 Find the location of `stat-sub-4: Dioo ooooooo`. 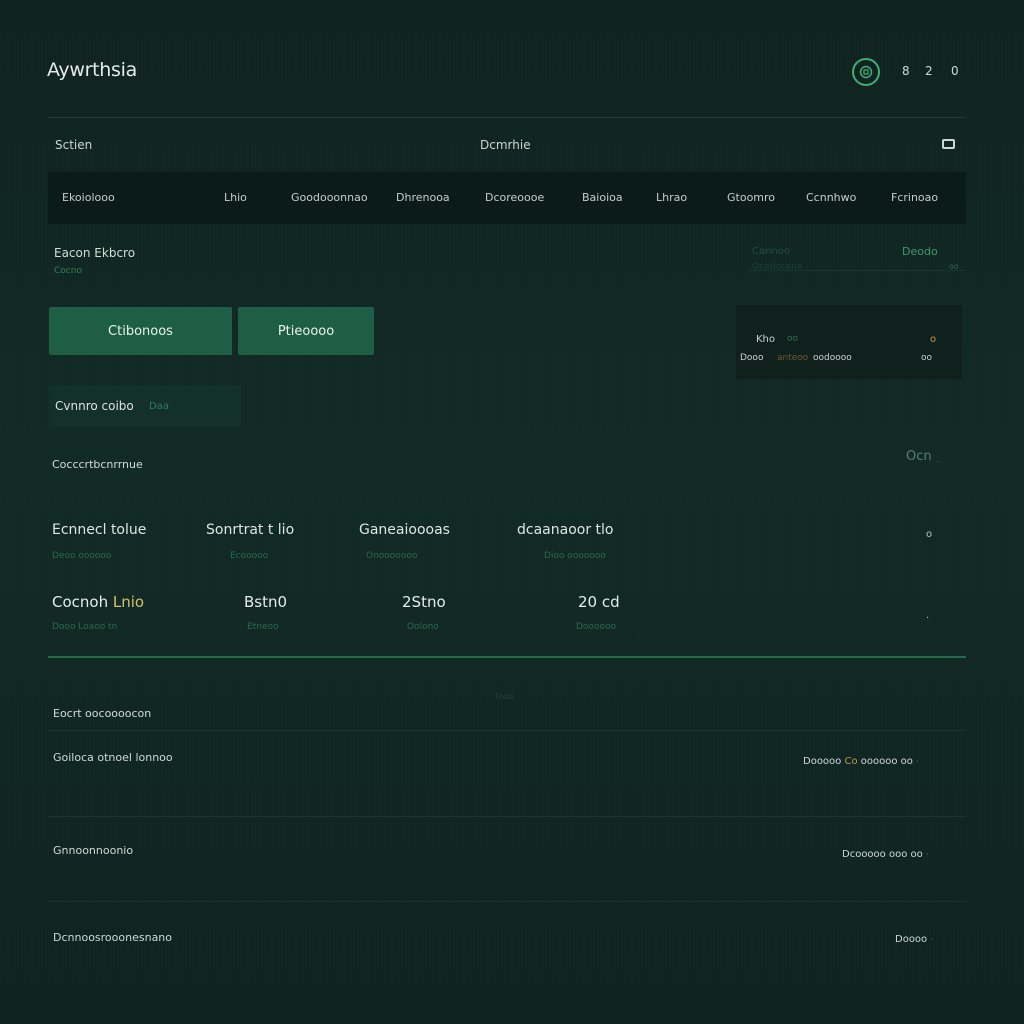

stat-sub-4: Dioo ooooooo is located at coordinates (575, 556).